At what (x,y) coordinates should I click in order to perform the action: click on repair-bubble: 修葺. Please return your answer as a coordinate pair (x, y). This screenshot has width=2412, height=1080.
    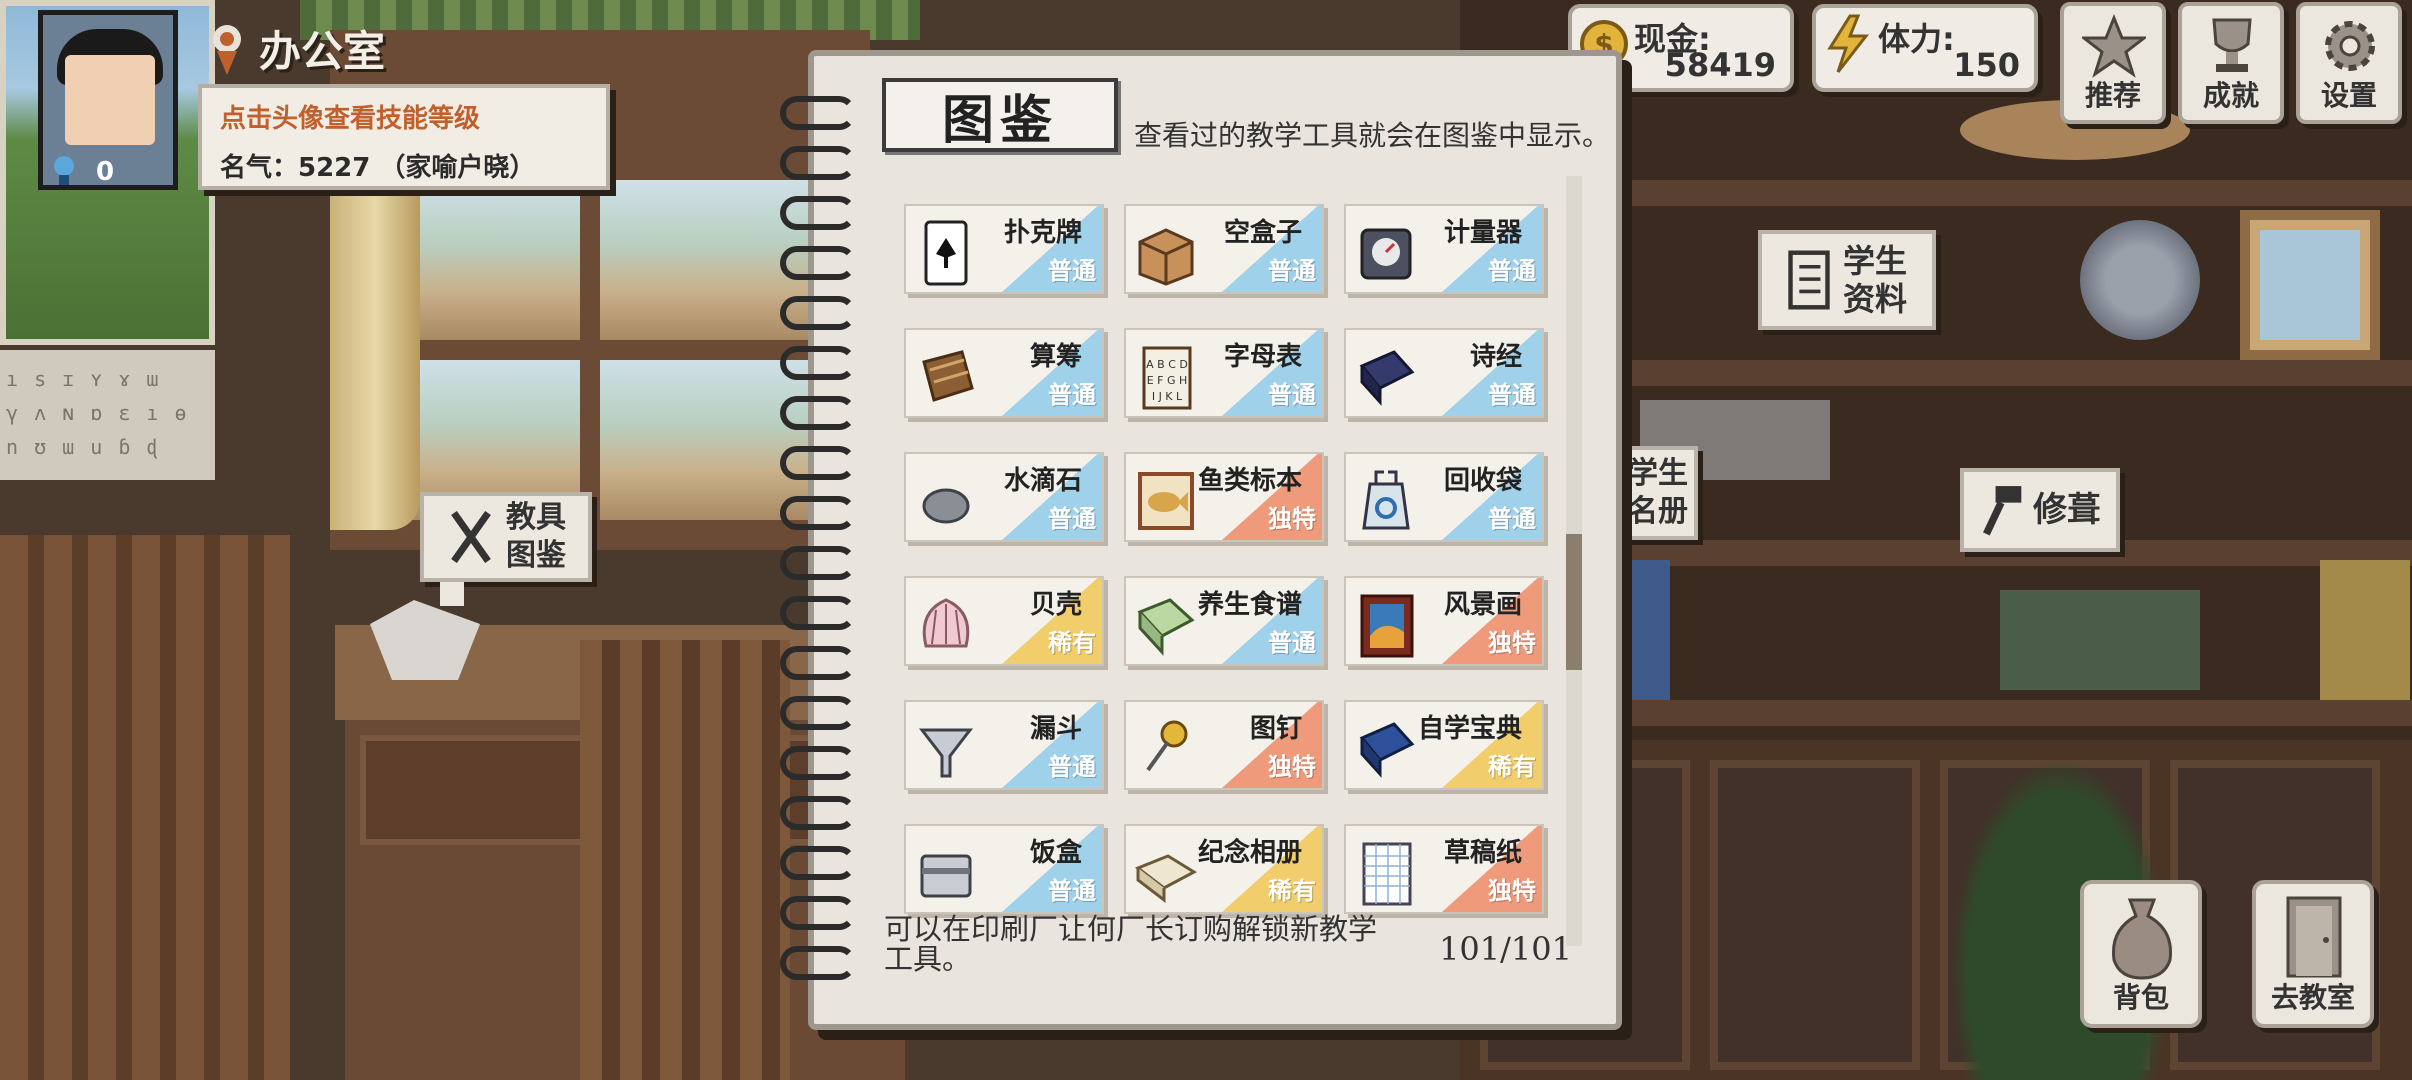
    Looking at the image, I should click on (2040, 510).